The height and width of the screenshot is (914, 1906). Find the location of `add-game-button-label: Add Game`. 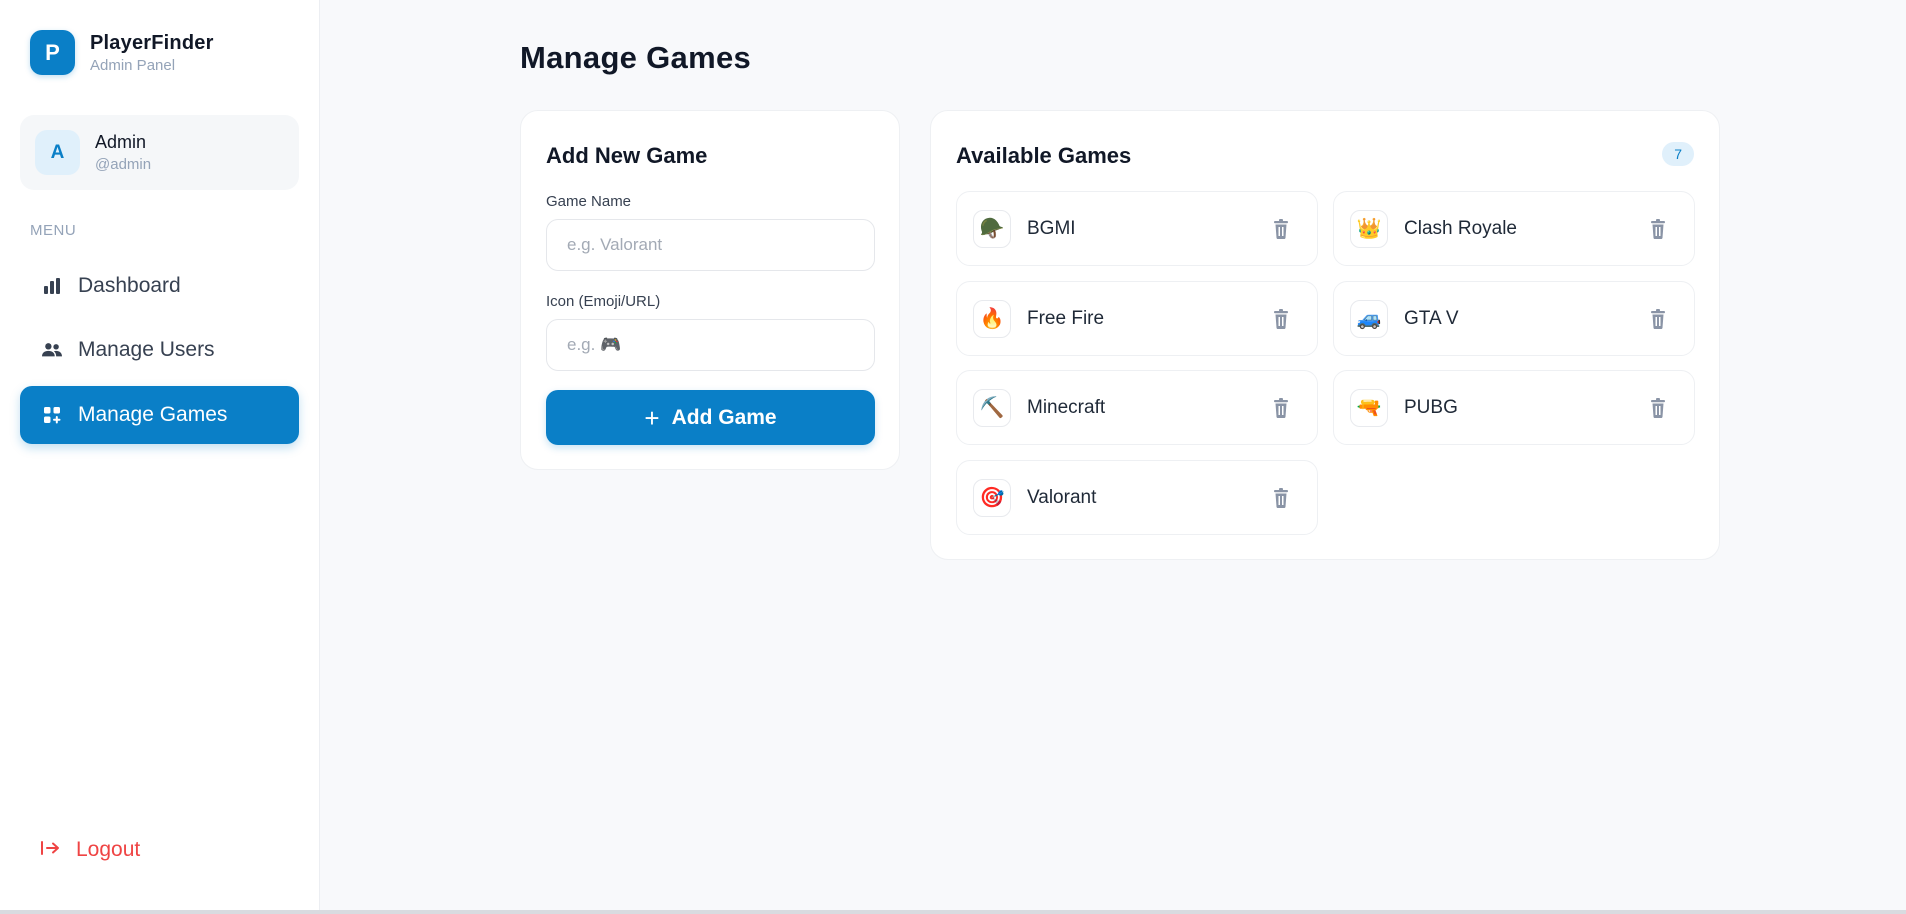

add-game-button-label: Add Game is located at coordinates (724, 417).